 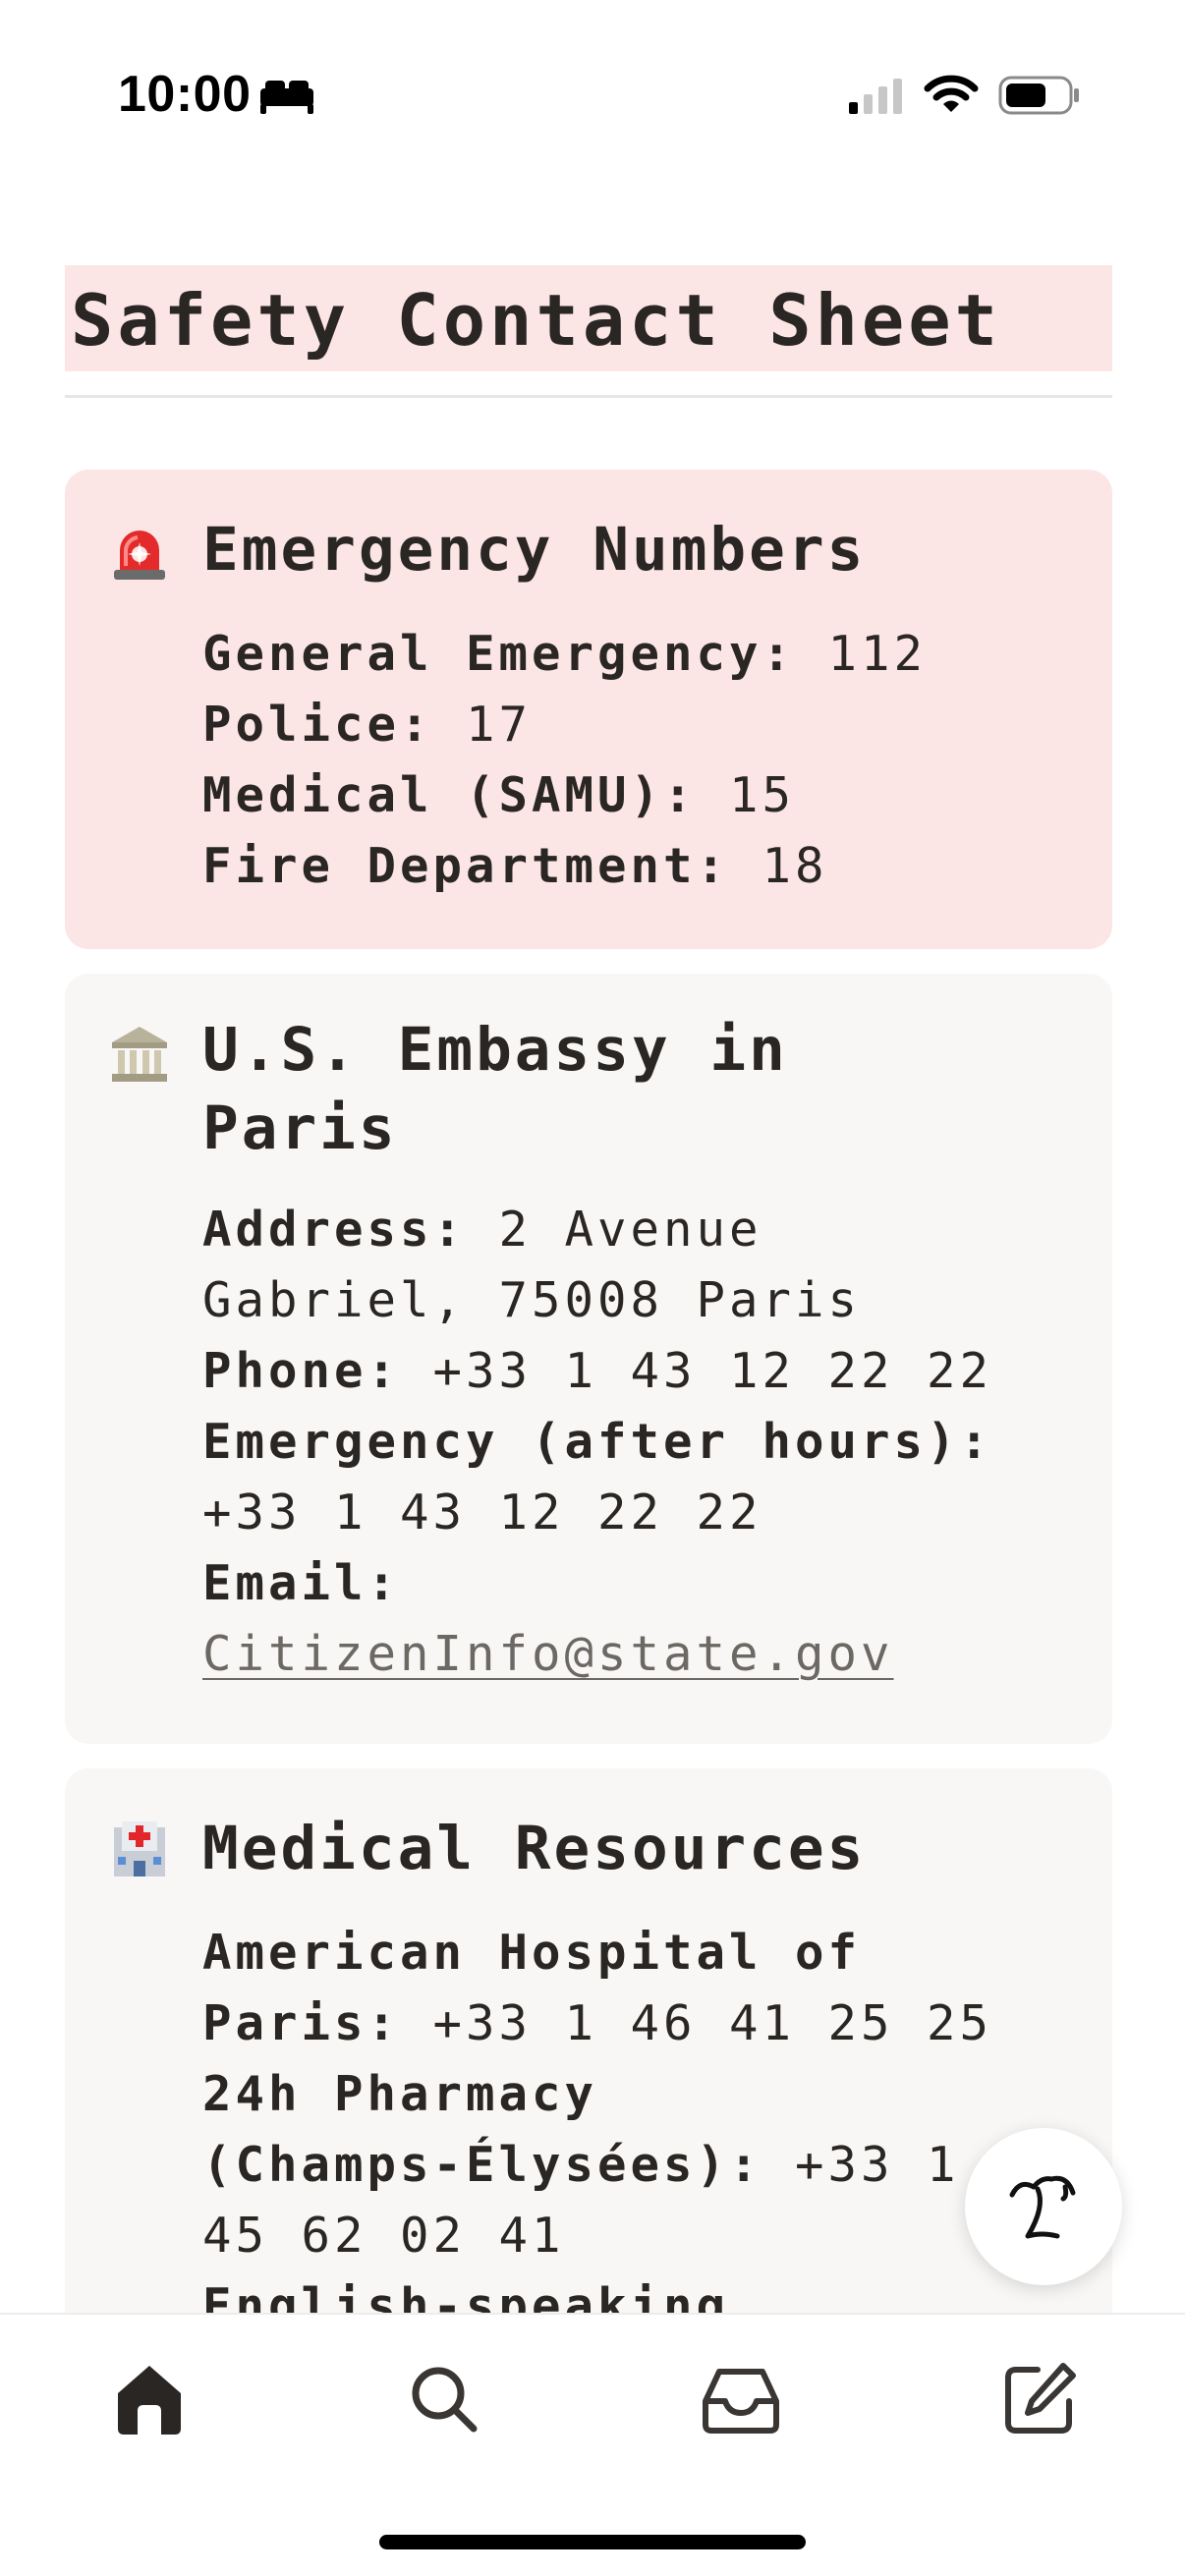 I want to click on embassy-address-row: Address: 2 Avenue, so click(x=597, y=1230).